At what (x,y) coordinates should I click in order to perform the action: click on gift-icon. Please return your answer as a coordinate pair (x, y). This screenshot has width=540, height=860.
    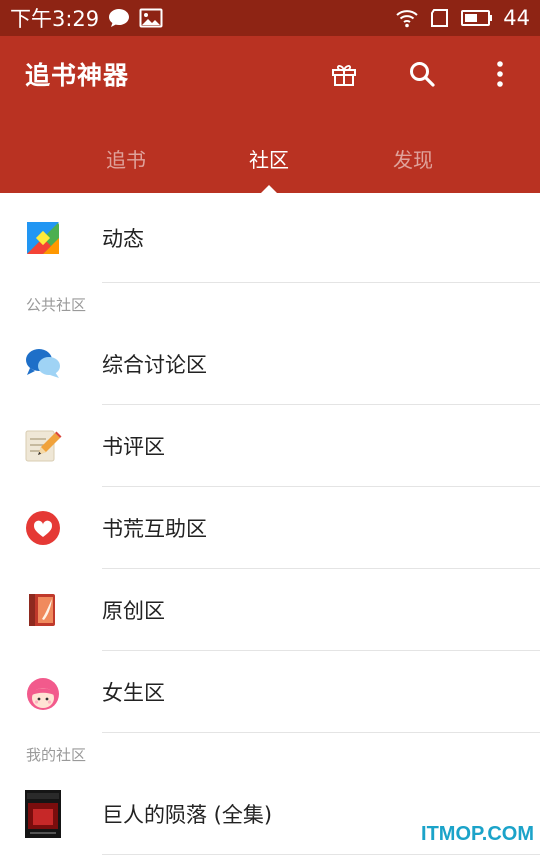
    Looking at the image, I should click on (344, 76).